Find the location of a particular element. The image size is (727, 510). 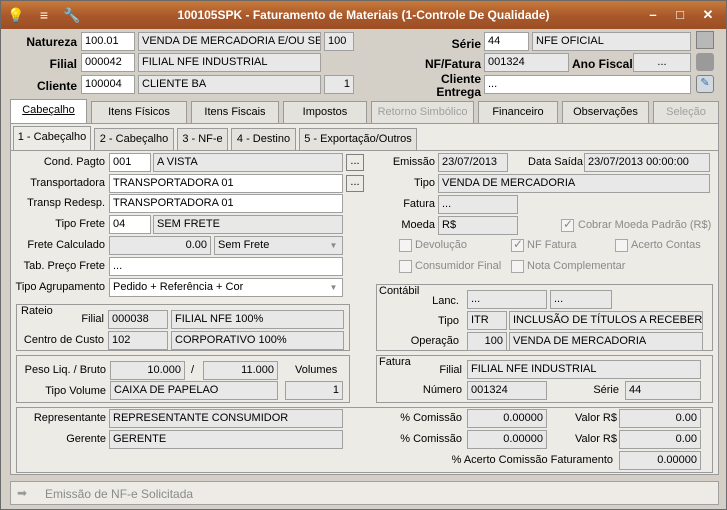

fatura-filial-label: Filial is located at coordinates (450, 370).